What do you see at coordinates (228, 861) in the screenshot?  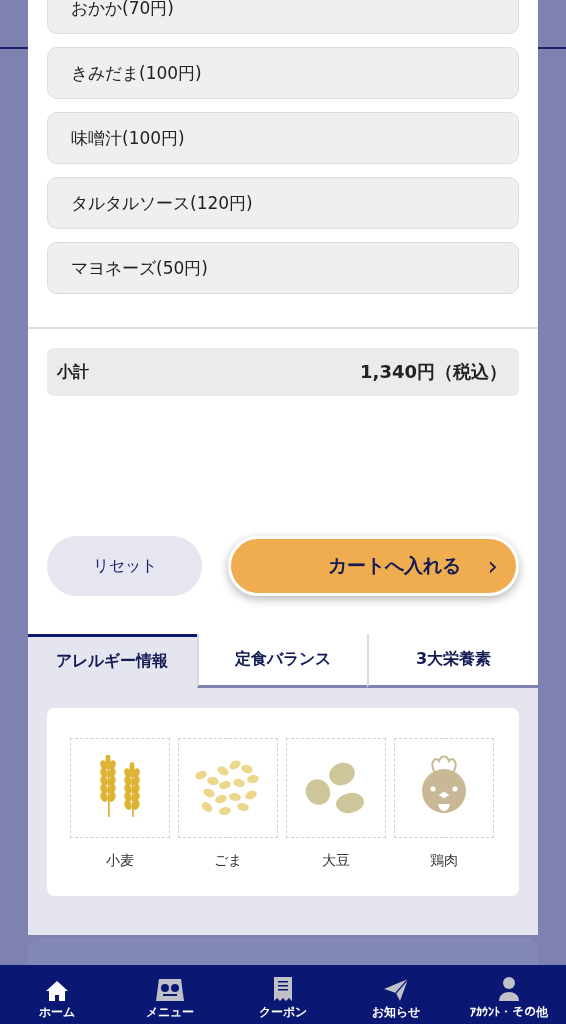 I see `allergen-name: ごま` at bounding box center [228, 861].